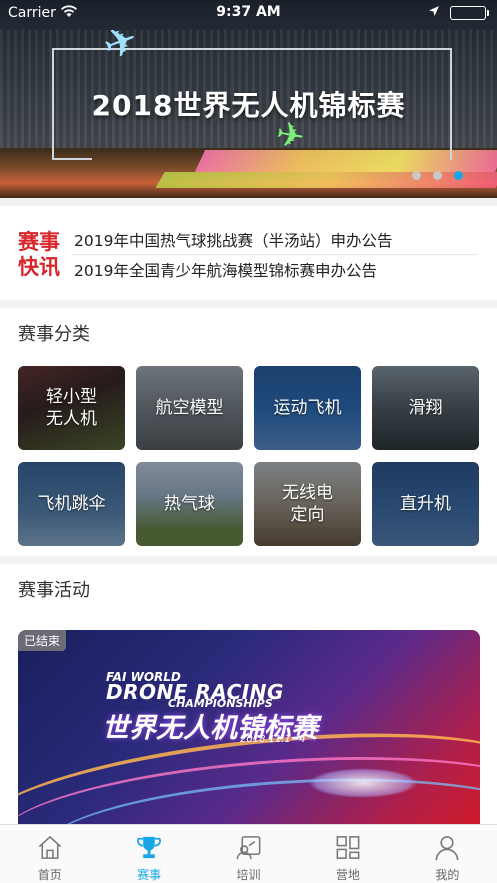 The width and height of the screenshot is (497, 883). What do you see at coordinates (447, 875) in the screenshot?
I see `tab-label: 我的` at bounding box center [447, 875].